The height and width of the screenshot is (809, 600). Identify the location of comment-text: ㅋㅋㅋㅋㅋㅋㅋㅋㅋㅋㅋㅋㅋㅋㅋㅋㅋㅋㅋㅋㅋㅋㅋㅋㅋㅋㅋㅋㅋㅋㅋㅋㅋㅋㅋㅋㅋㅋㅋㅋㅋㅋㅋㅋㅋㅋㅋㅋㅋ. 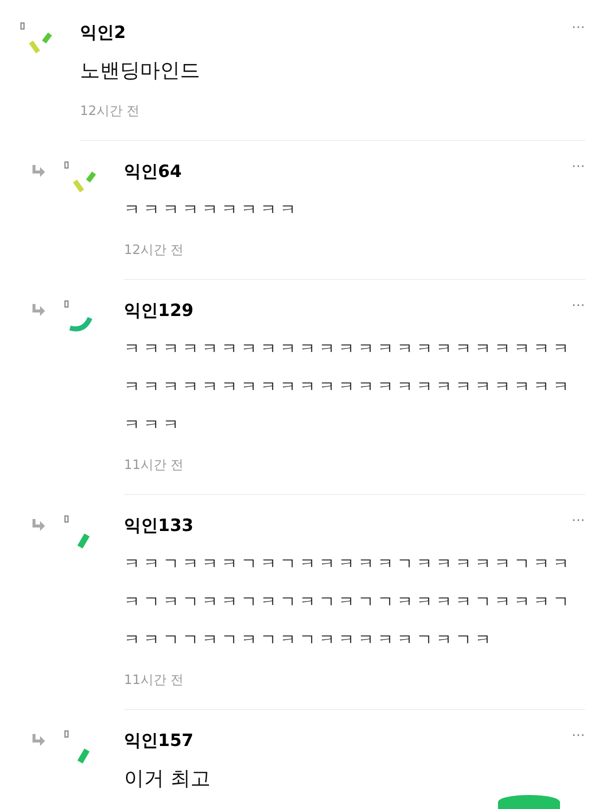
(349, 387).